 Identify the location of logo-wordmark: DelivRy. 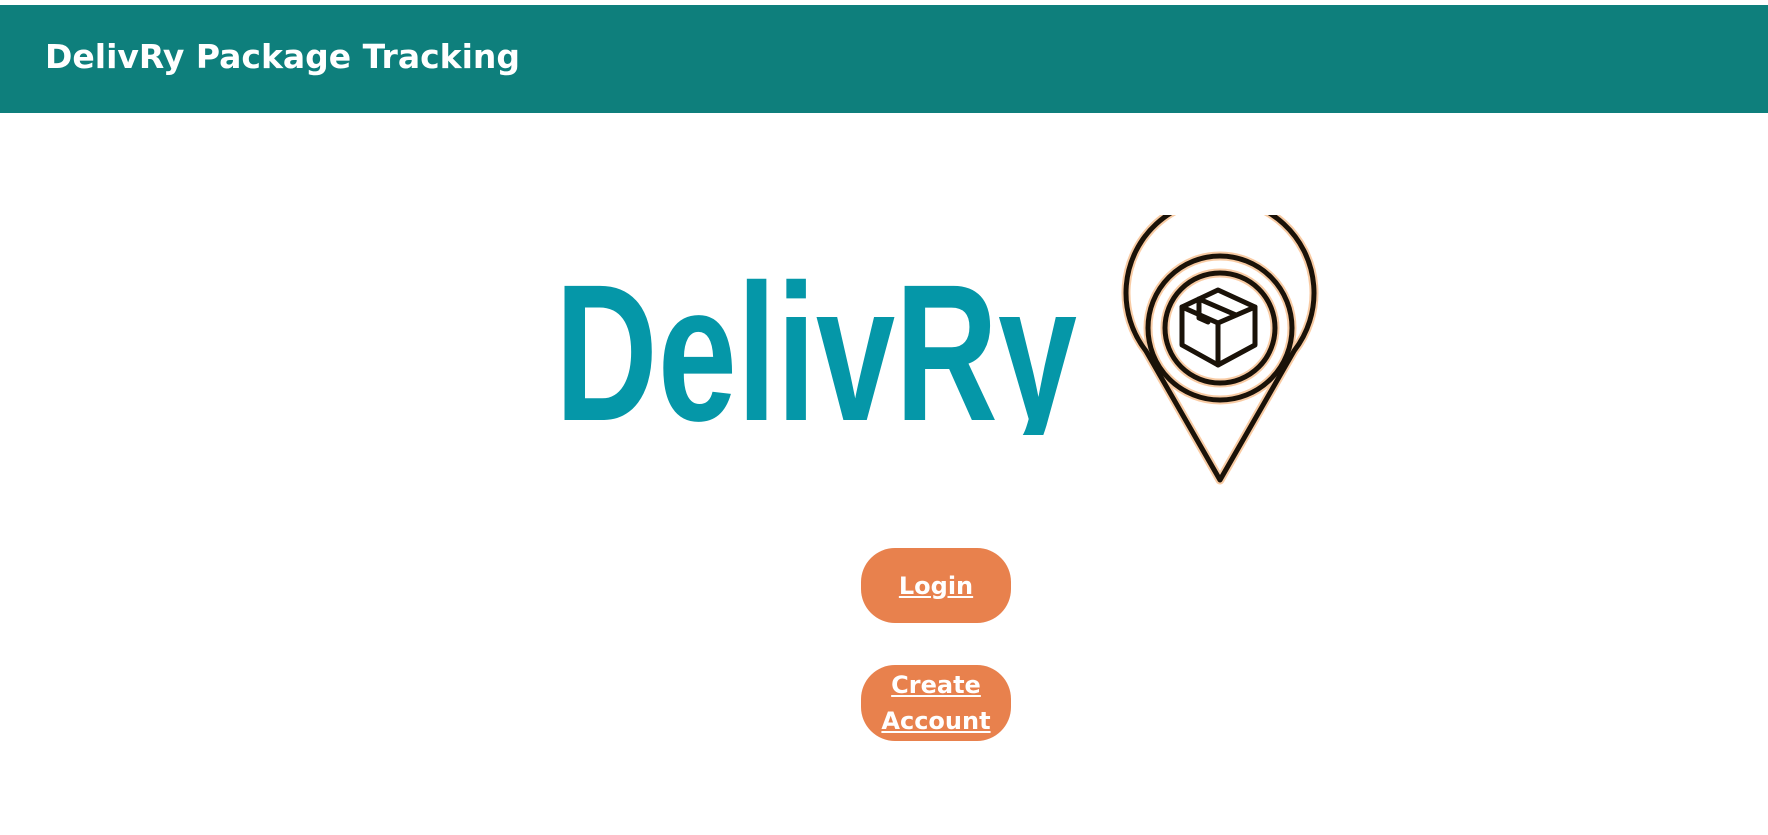
(816, 350).